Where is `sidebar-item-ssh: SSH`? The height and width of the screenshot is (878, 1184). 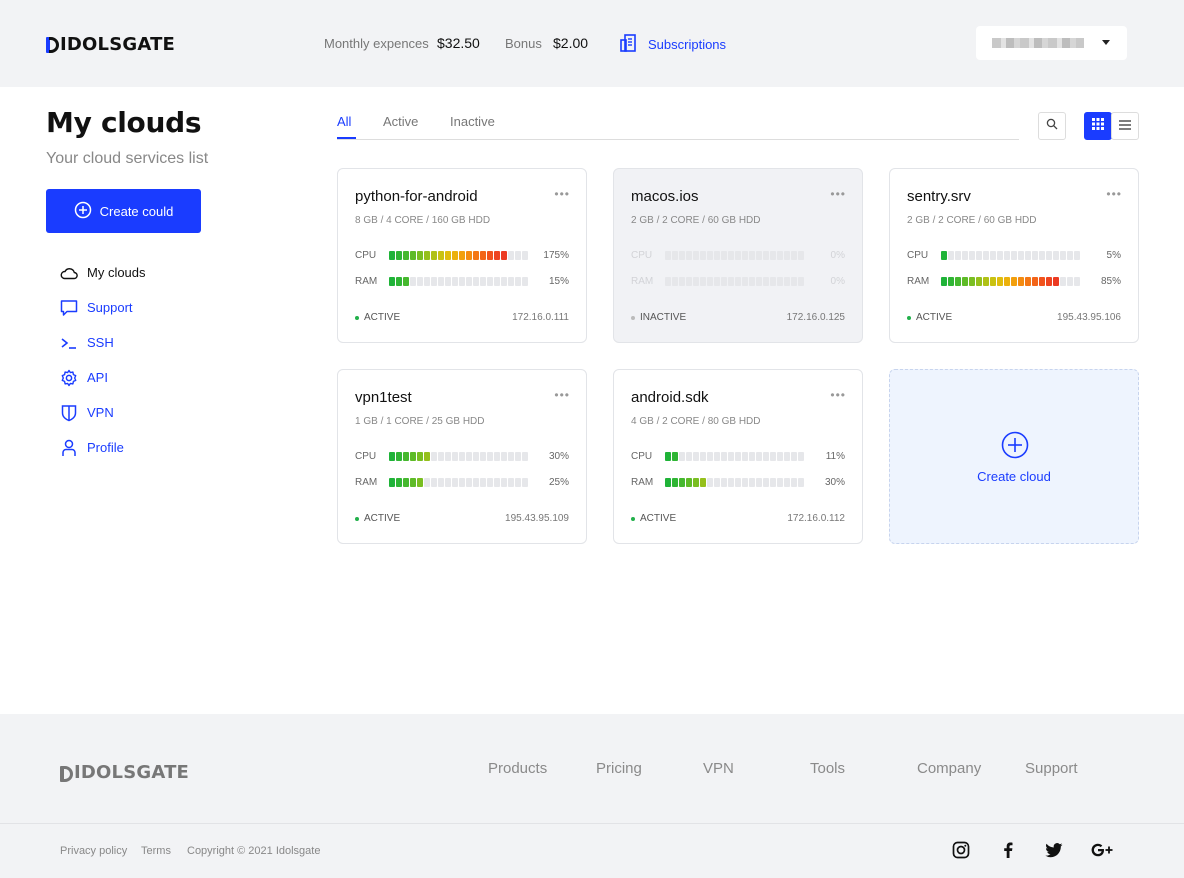 sidebar-item-ssh: SSH is located at coordinates (103, 342).